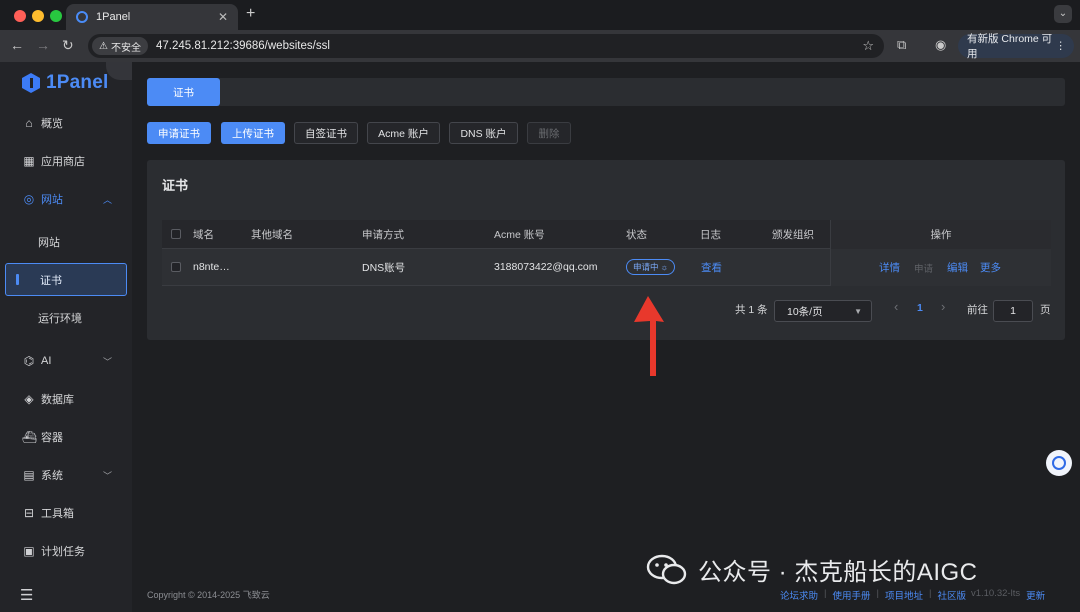 The image size is (1080, 612). I want to click on prev-page-button: ‹, so click(896, 306).